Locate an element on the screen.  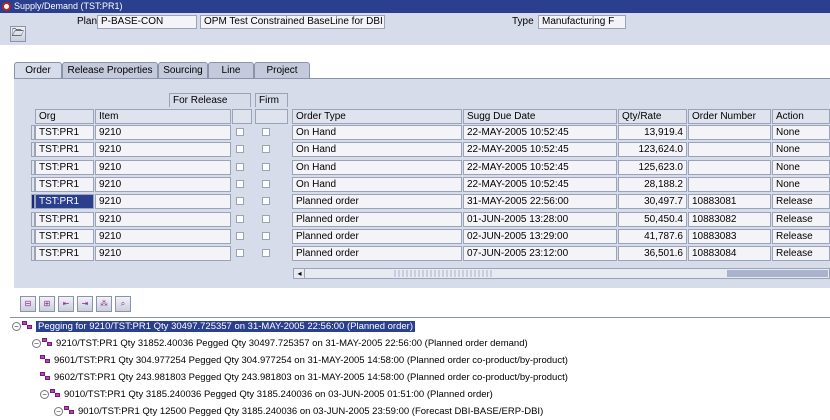
open-folder-button: 🗁 is located at coordinates (18, 34).